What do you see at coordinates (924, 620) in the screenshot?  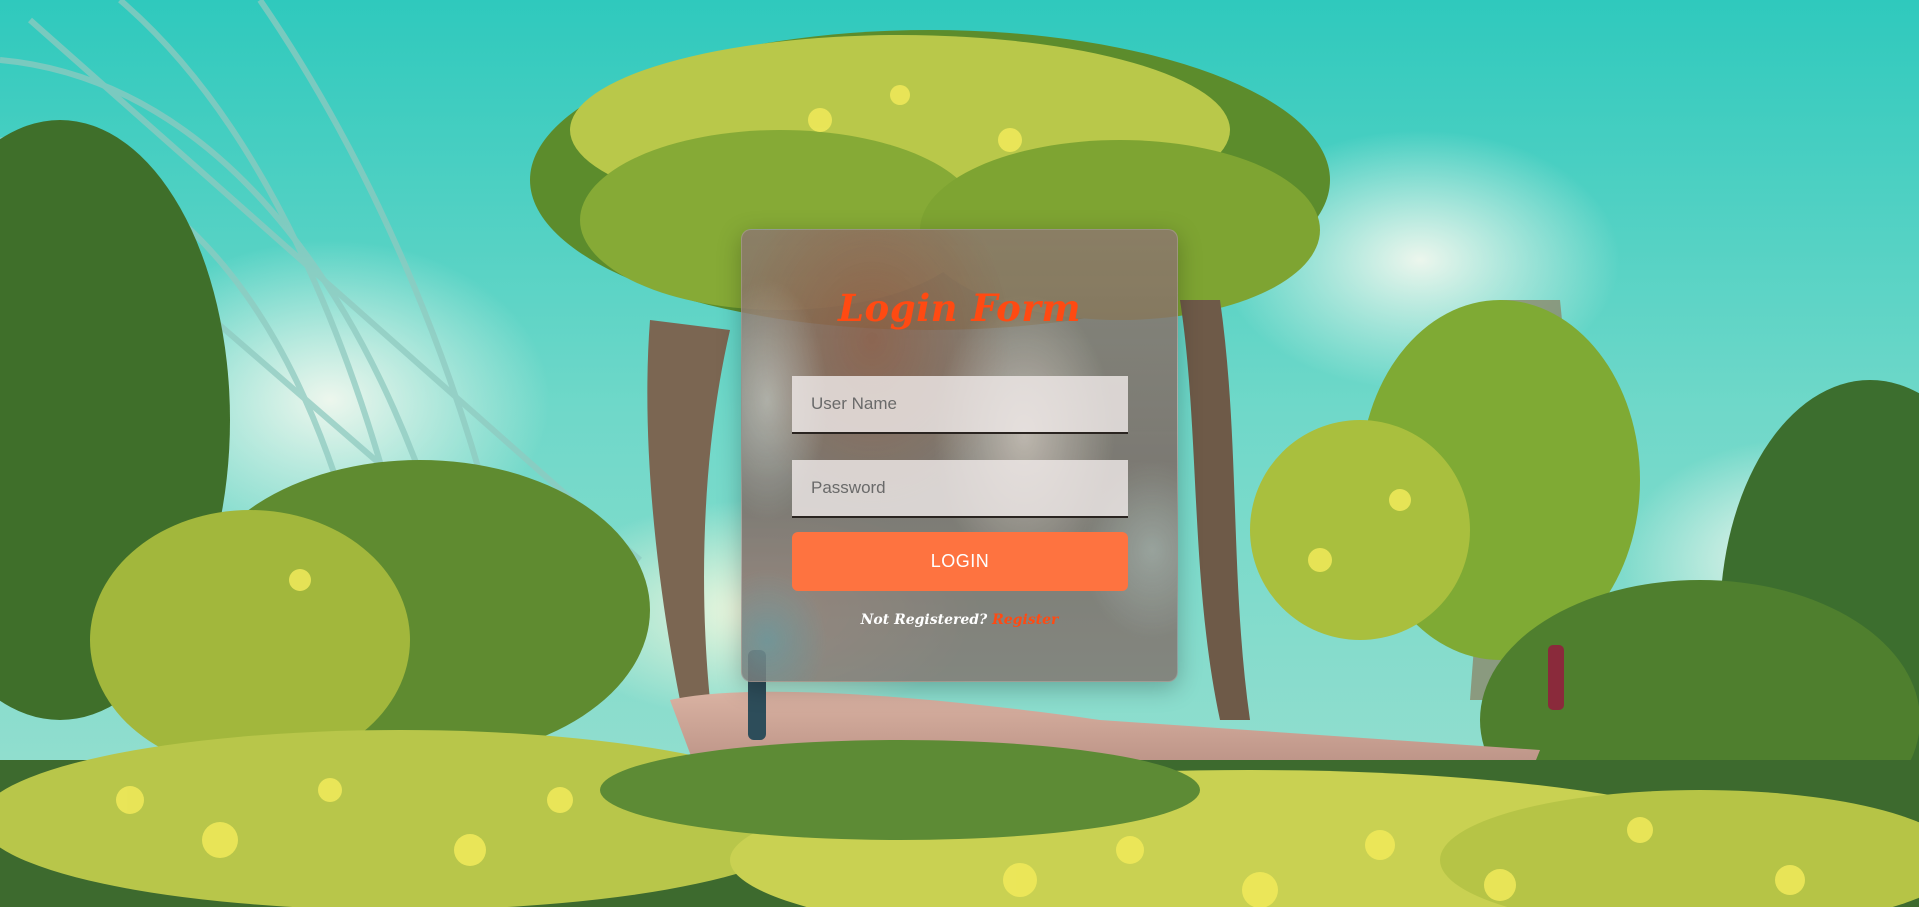 I see `not-registered-text: Not Registered?` at bounding box center [924, 620].